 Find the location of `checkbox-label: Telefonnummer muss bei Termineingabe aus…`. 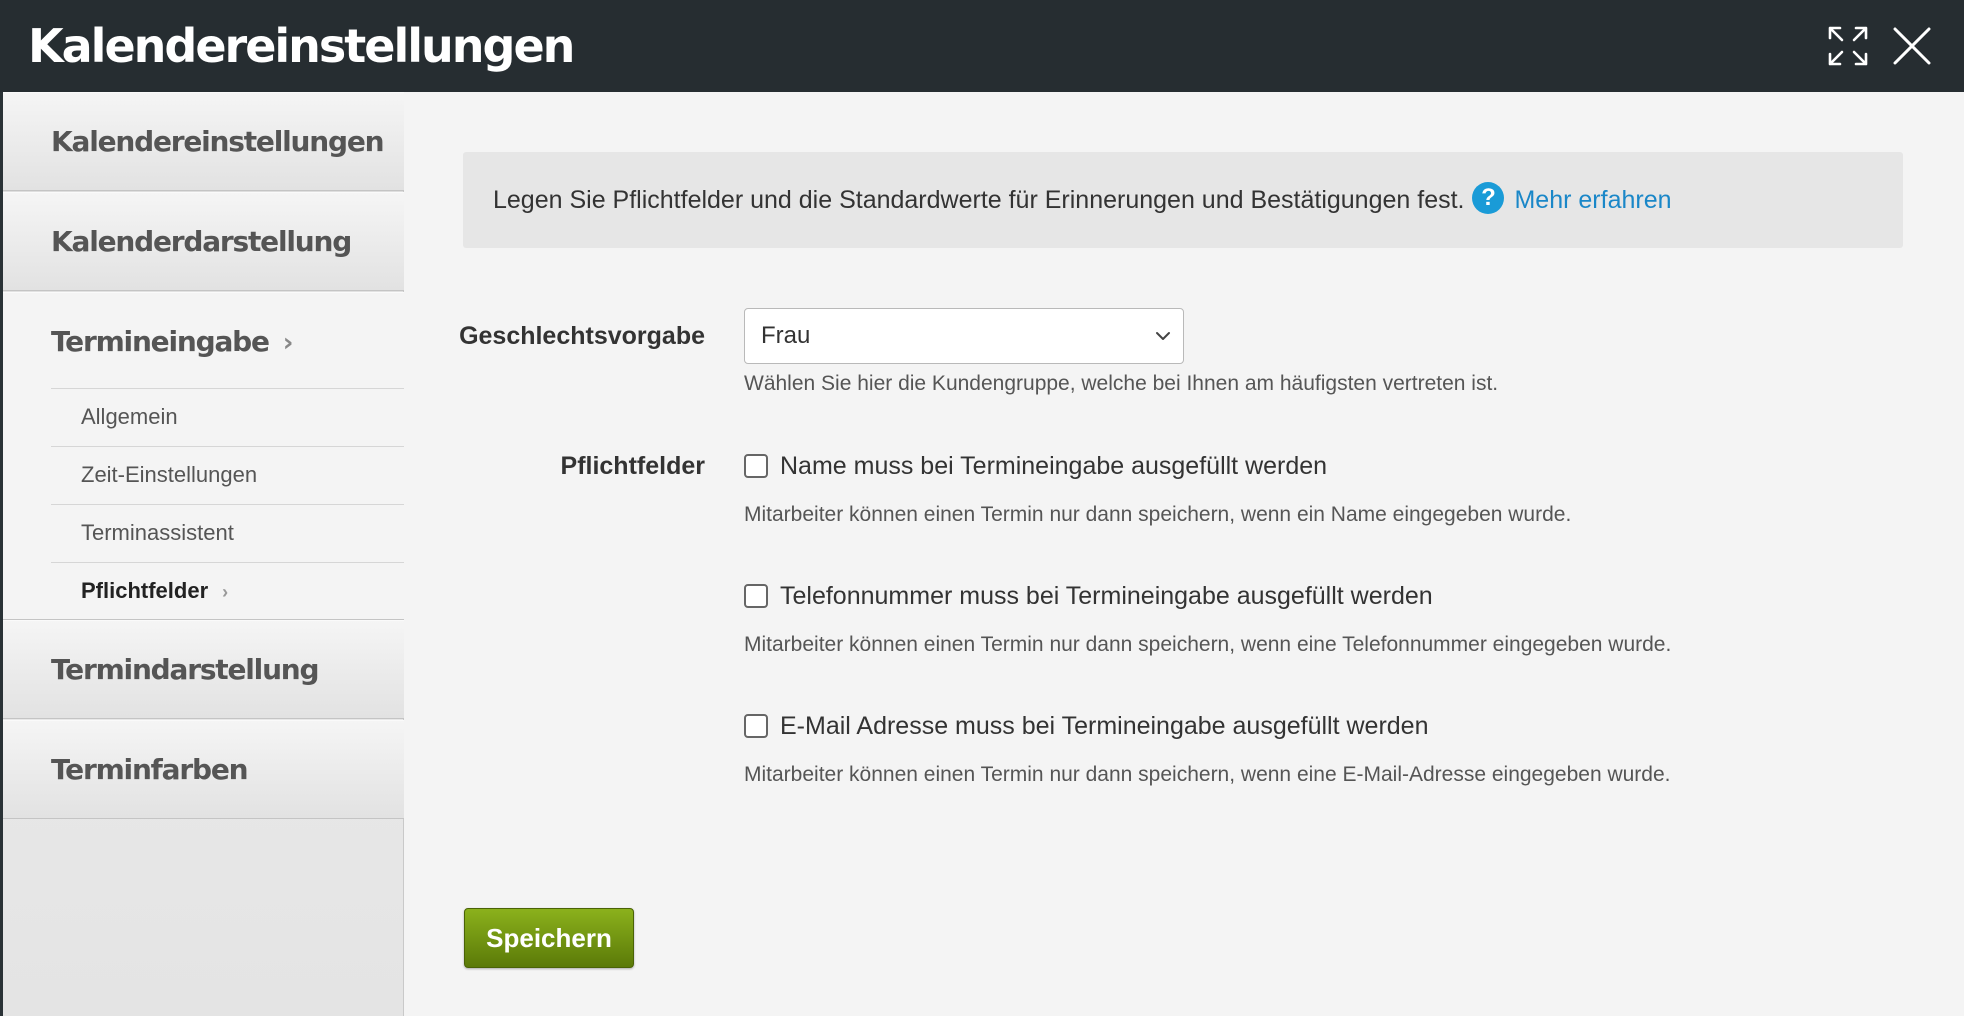

checkbox-label: Telefonnummer muss bei Termineingabe aus… is located at coordinates (1106, 596).